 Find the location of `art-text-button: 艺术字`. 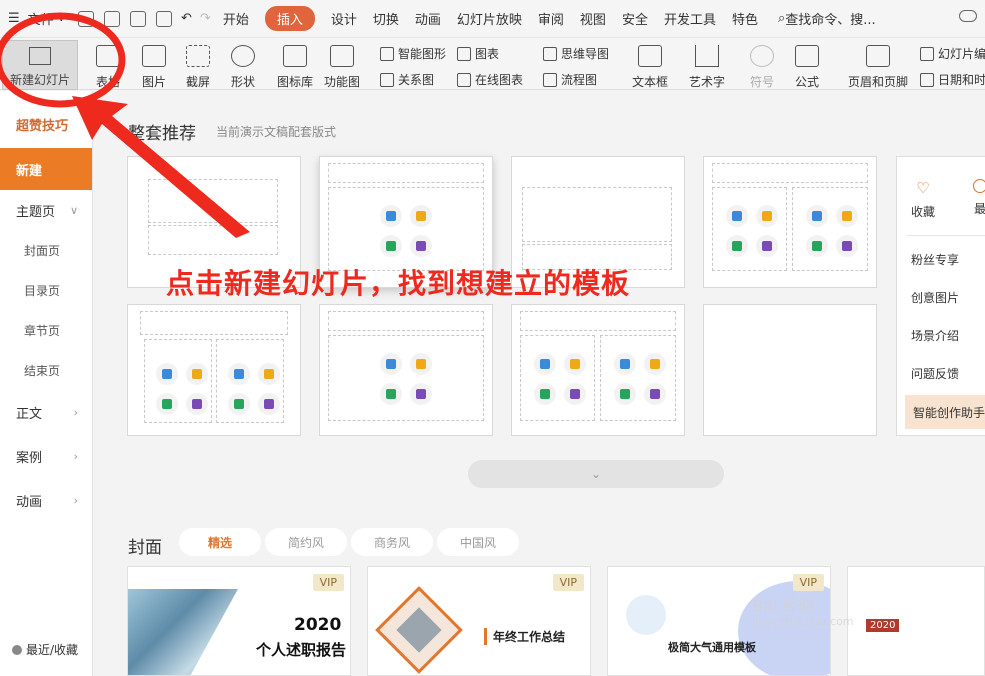

art-text-button: 艺术字 is located at coordinates (707, 67).